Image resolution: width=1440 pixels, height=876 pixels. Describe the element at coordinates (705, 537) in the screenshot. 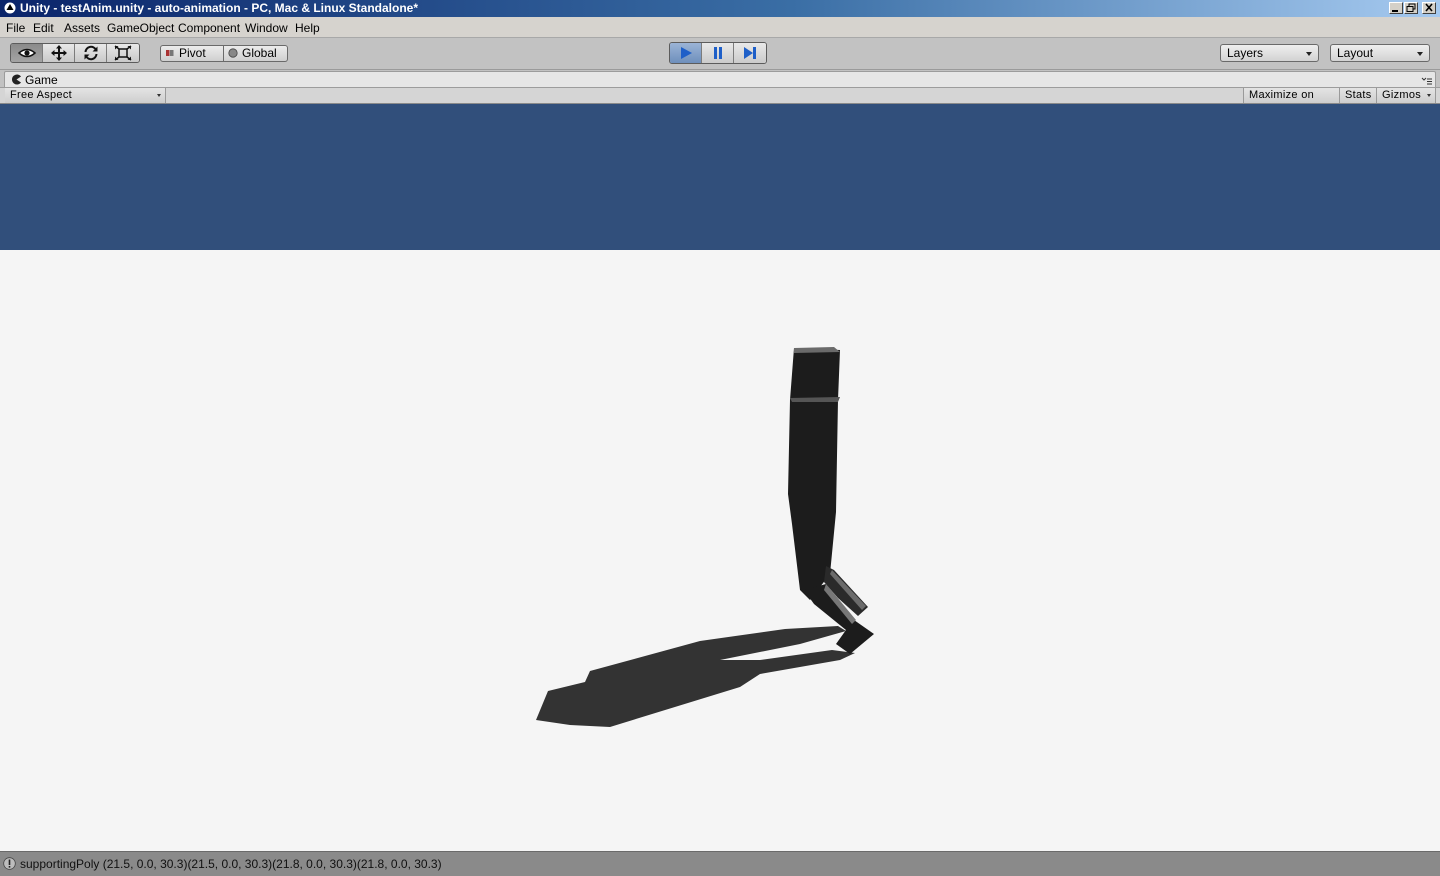

I see `scene-render` at that location.